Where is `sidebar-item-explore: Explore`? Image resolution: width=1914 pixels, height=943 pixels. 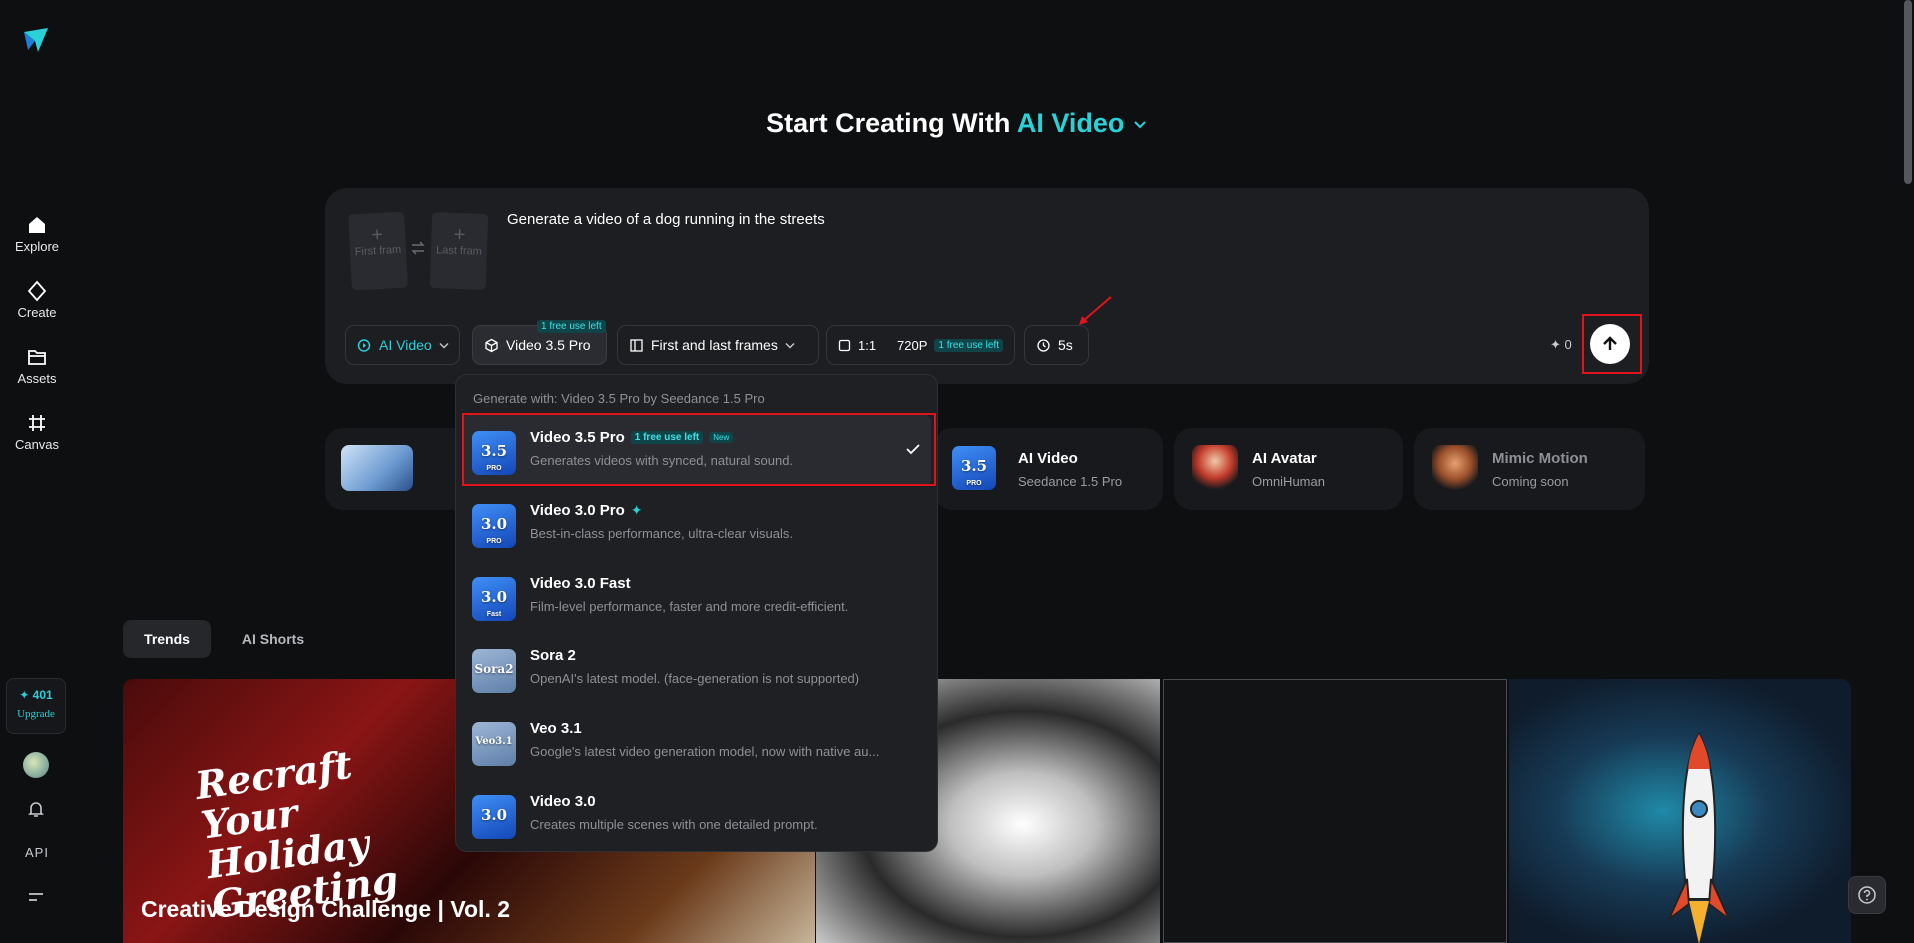
sidebar-item-explore: Explore is located at coordinates (37, 234).